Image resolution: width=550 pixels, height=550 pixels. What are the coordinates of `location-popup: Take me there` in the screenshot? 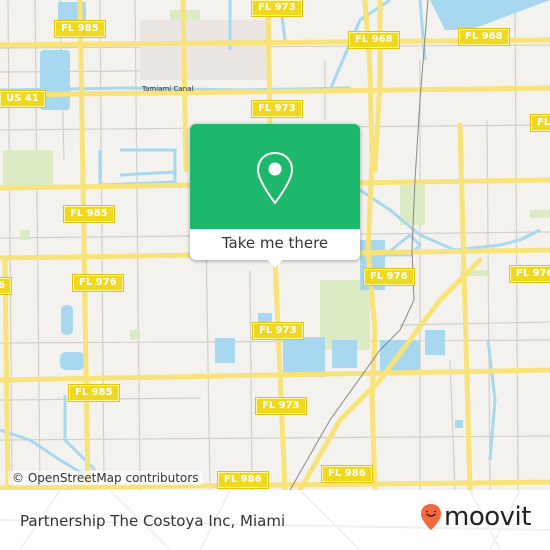 It's located at (275, 196).